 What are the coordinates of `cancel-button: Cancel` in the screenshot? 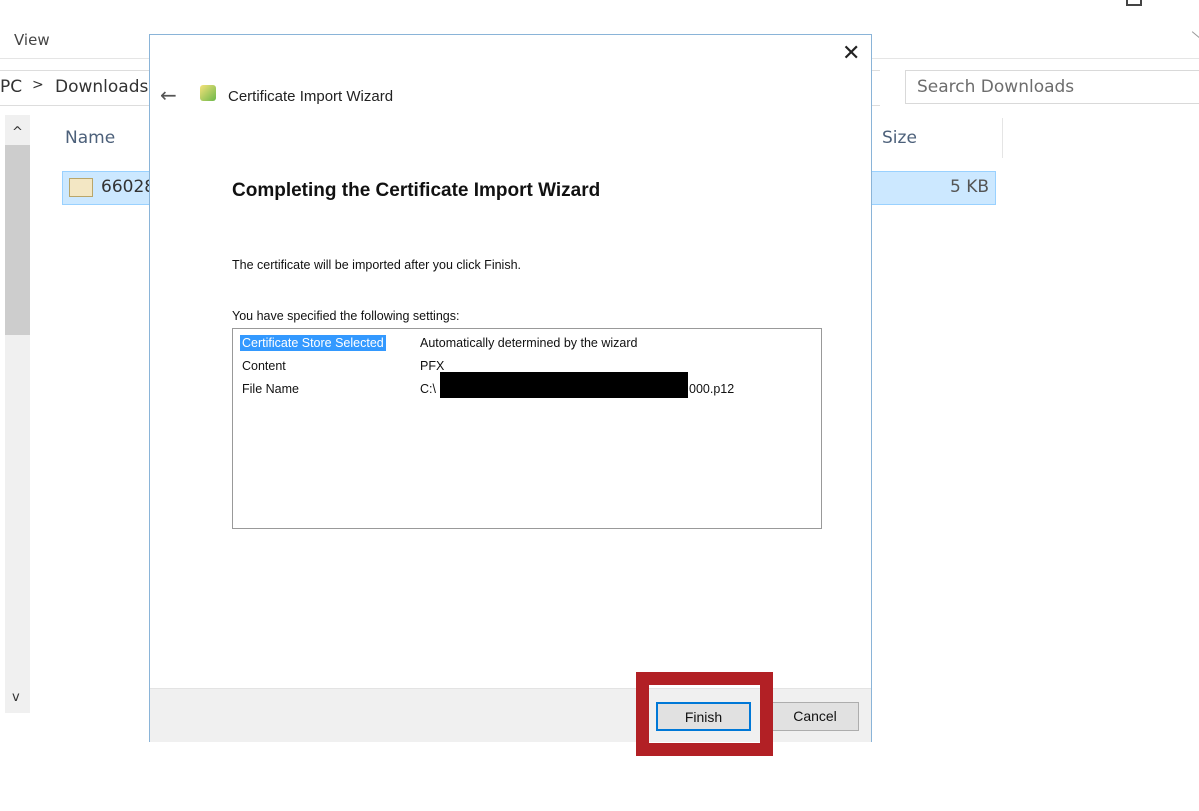 It's located at (815, 716).